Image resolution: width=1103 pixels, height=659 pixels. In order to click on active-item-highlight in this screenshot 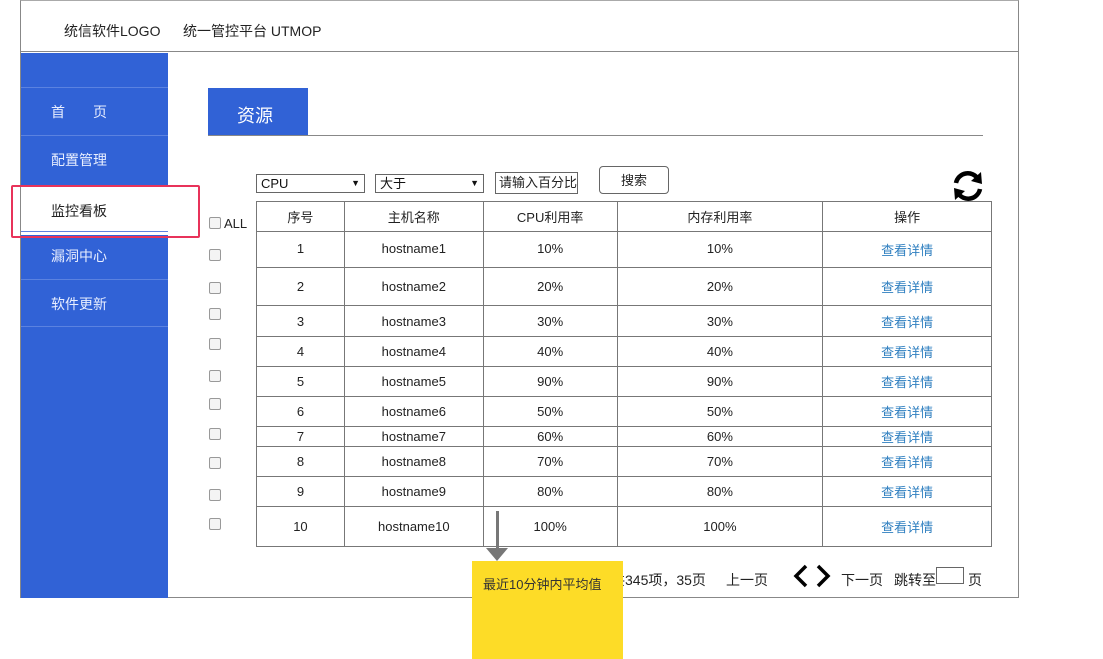, I will do `click(105, 211)`.